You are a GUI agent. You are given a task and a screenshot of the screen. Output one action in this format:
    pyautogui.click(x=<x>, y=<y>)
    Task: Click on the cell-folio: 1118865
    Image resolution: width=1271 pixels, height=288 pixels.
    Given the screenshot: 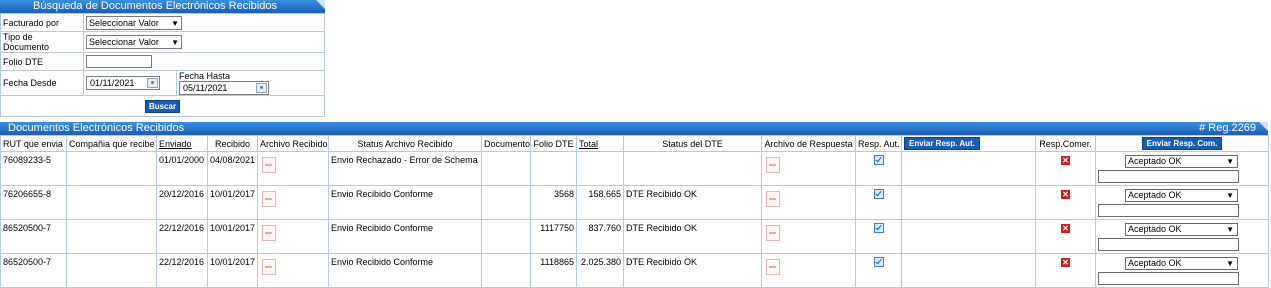 What is the action you would take?
    pyautogui.click(x=553, y=270)
    